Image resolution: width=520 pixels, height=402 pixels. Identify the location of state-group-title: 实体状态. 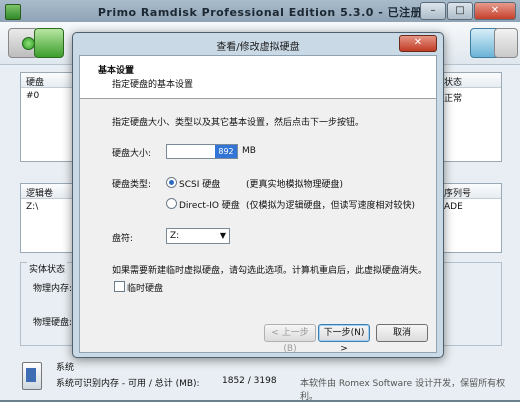
(47, 268).